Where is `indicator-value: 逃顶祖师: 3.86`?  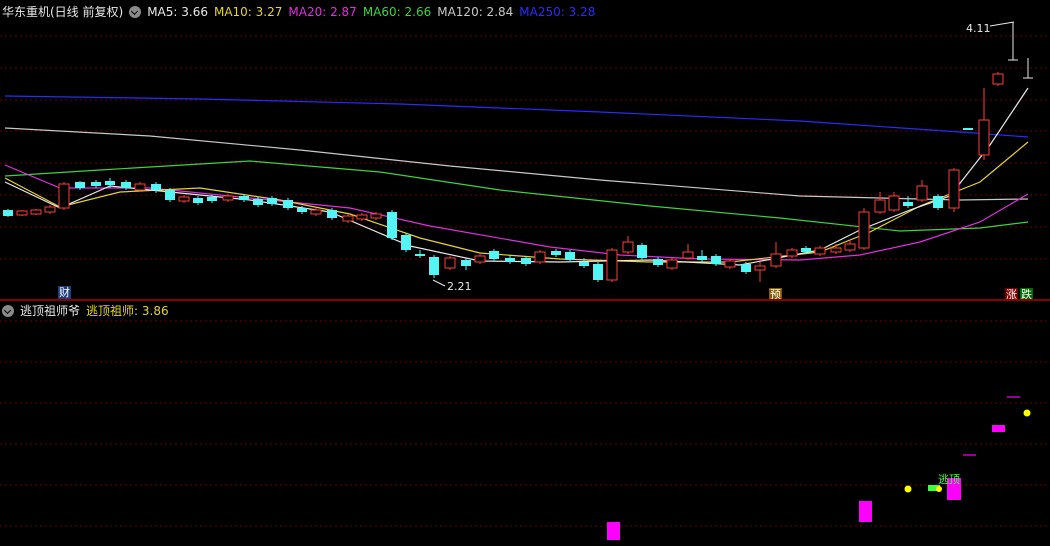 indicator-value: 逃顶祖师: 3.86 is located at coordinates (127, 311).